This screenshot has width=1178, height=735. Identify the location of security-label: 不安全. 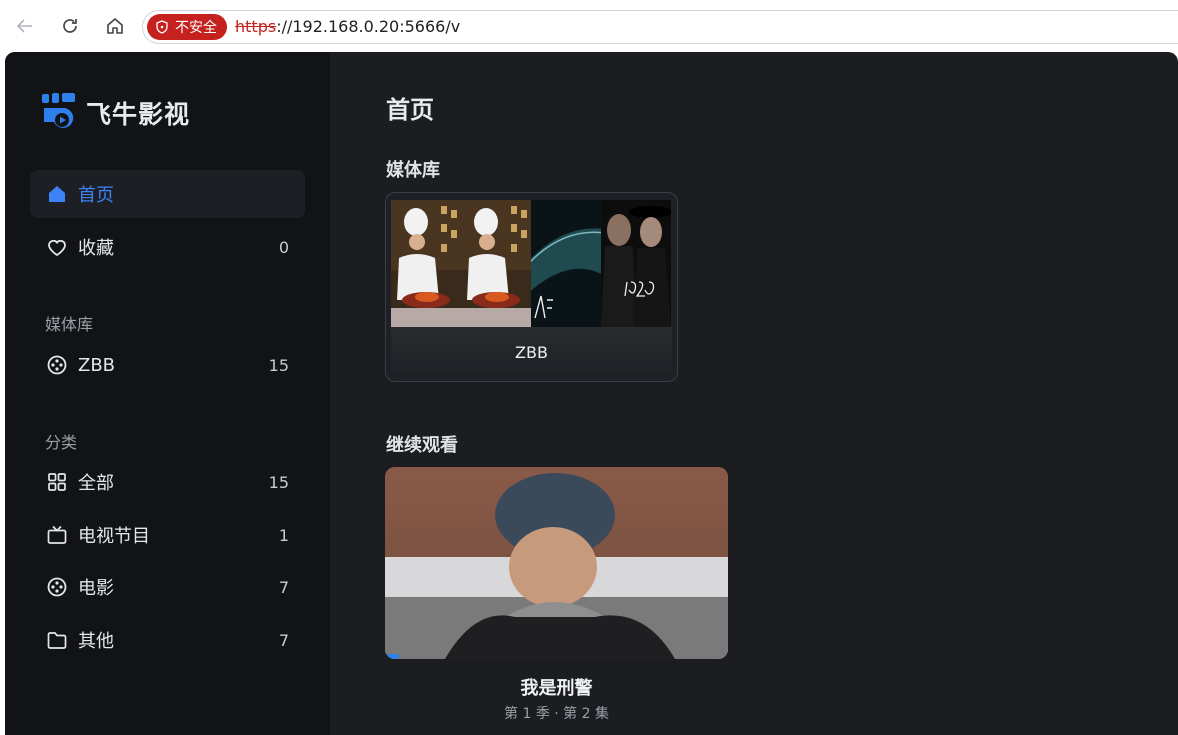
(196, 28).